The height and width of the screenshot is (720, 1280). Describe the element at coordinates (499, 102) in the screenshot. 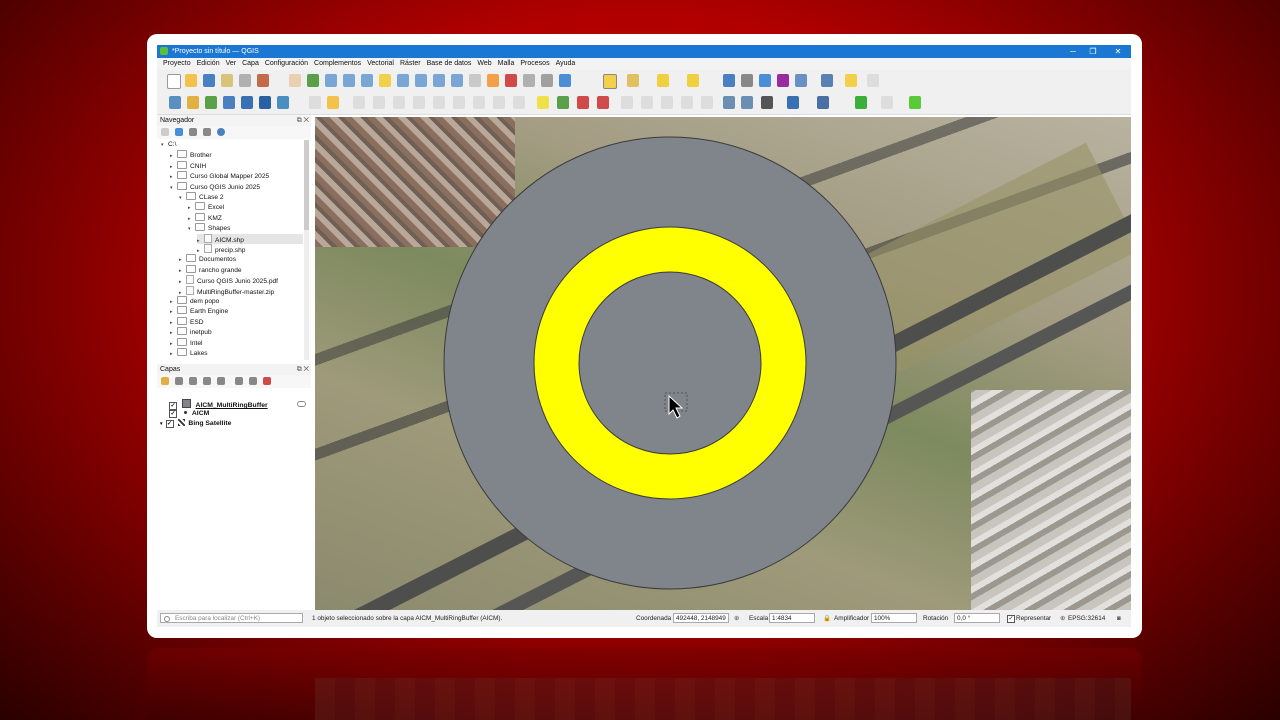

I see `undo-icon` at that location.